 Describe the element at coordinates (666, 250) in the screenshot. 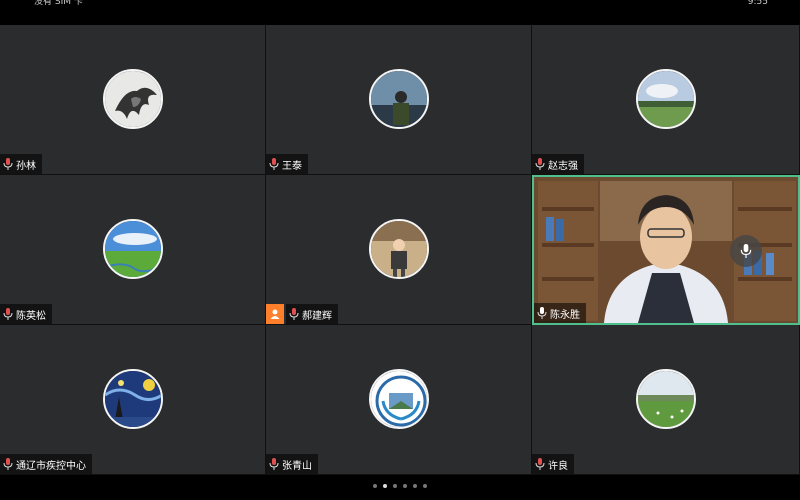

I see `participant-tile-active-video: 陈永胜` at that location.